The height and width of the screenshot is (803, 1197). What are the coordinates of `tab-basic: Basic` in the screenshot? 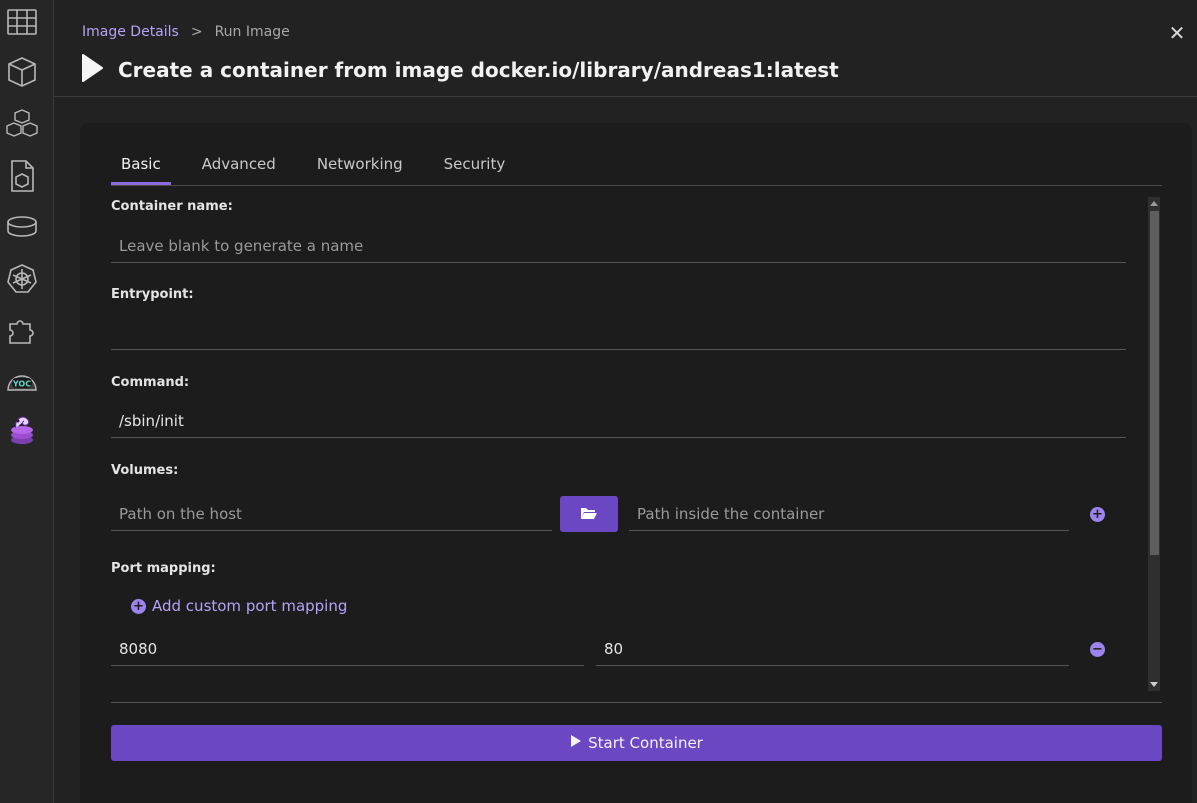 It's located at (141, 169).